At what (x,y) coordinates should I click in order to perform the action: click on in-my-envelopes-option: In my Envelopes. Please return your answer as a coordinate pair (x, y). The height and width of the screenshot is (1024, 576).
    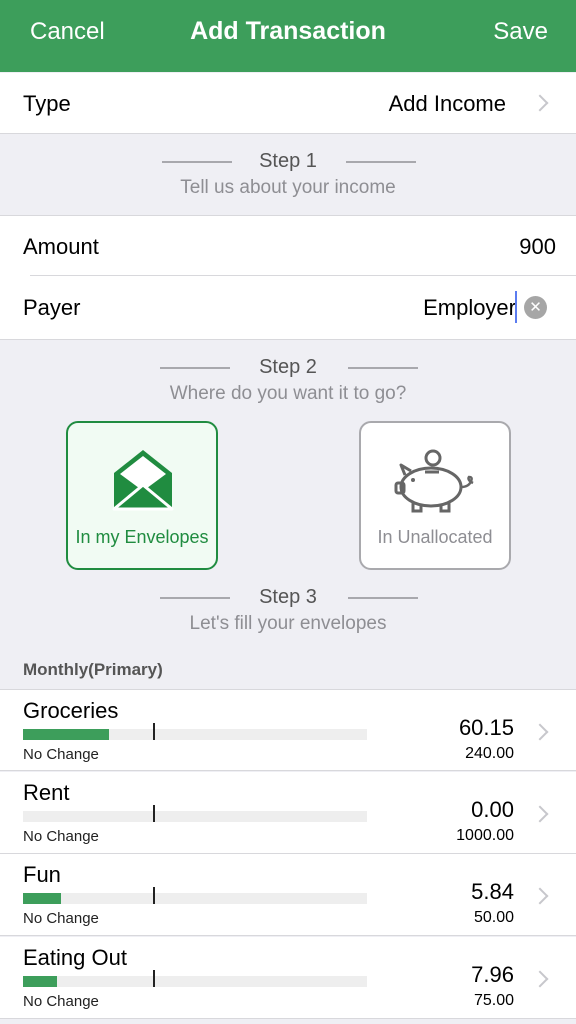
    Looking at the image, I should click on (142, 495).